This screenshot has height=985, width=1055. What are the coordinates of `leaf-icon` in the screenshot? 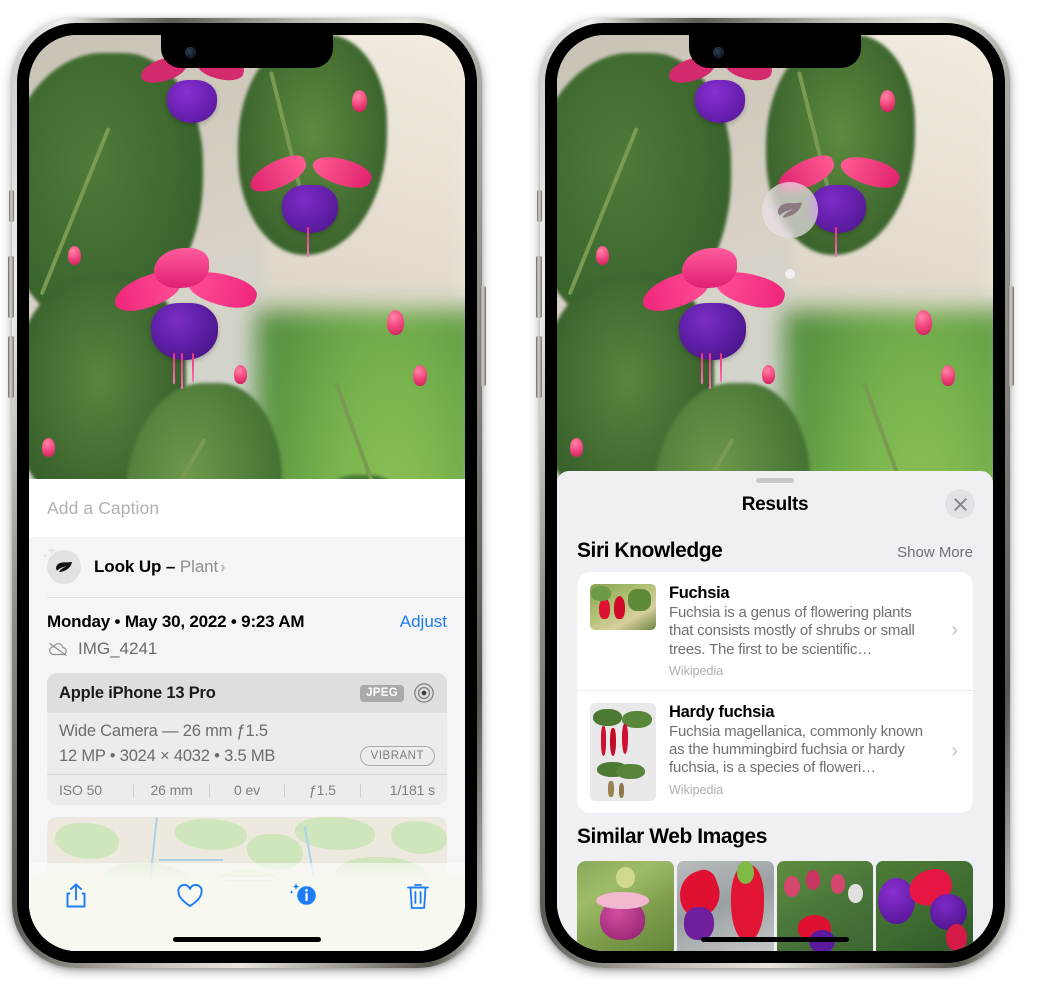 It's located at (62, 565).